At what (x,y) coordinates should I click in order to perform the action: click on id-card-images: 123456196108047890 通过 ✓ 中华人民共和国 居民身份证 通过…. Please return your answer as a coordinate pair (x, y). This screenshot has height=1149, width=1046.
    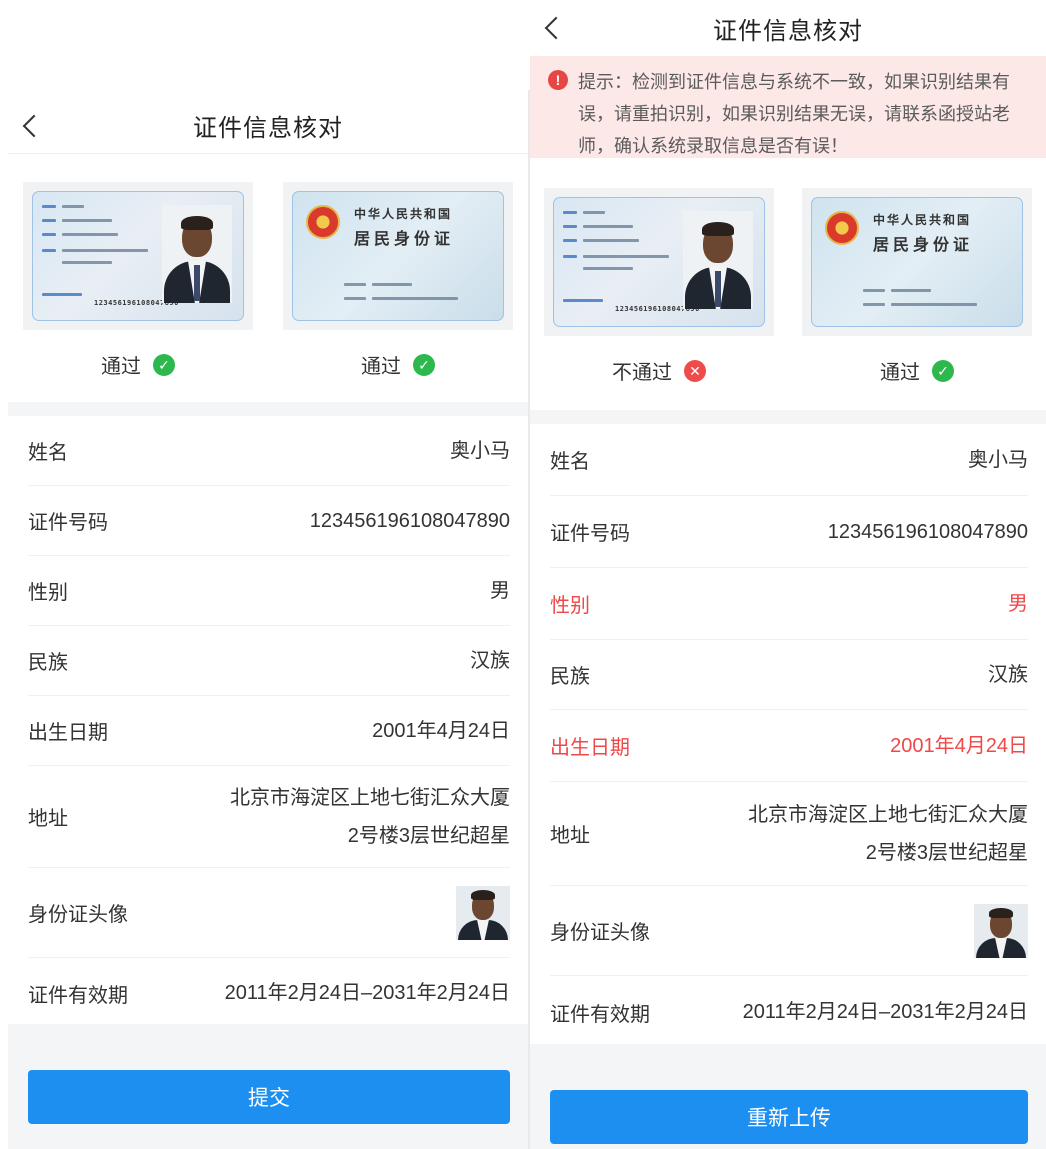
    Looking at the image, I should click on (268, 280).